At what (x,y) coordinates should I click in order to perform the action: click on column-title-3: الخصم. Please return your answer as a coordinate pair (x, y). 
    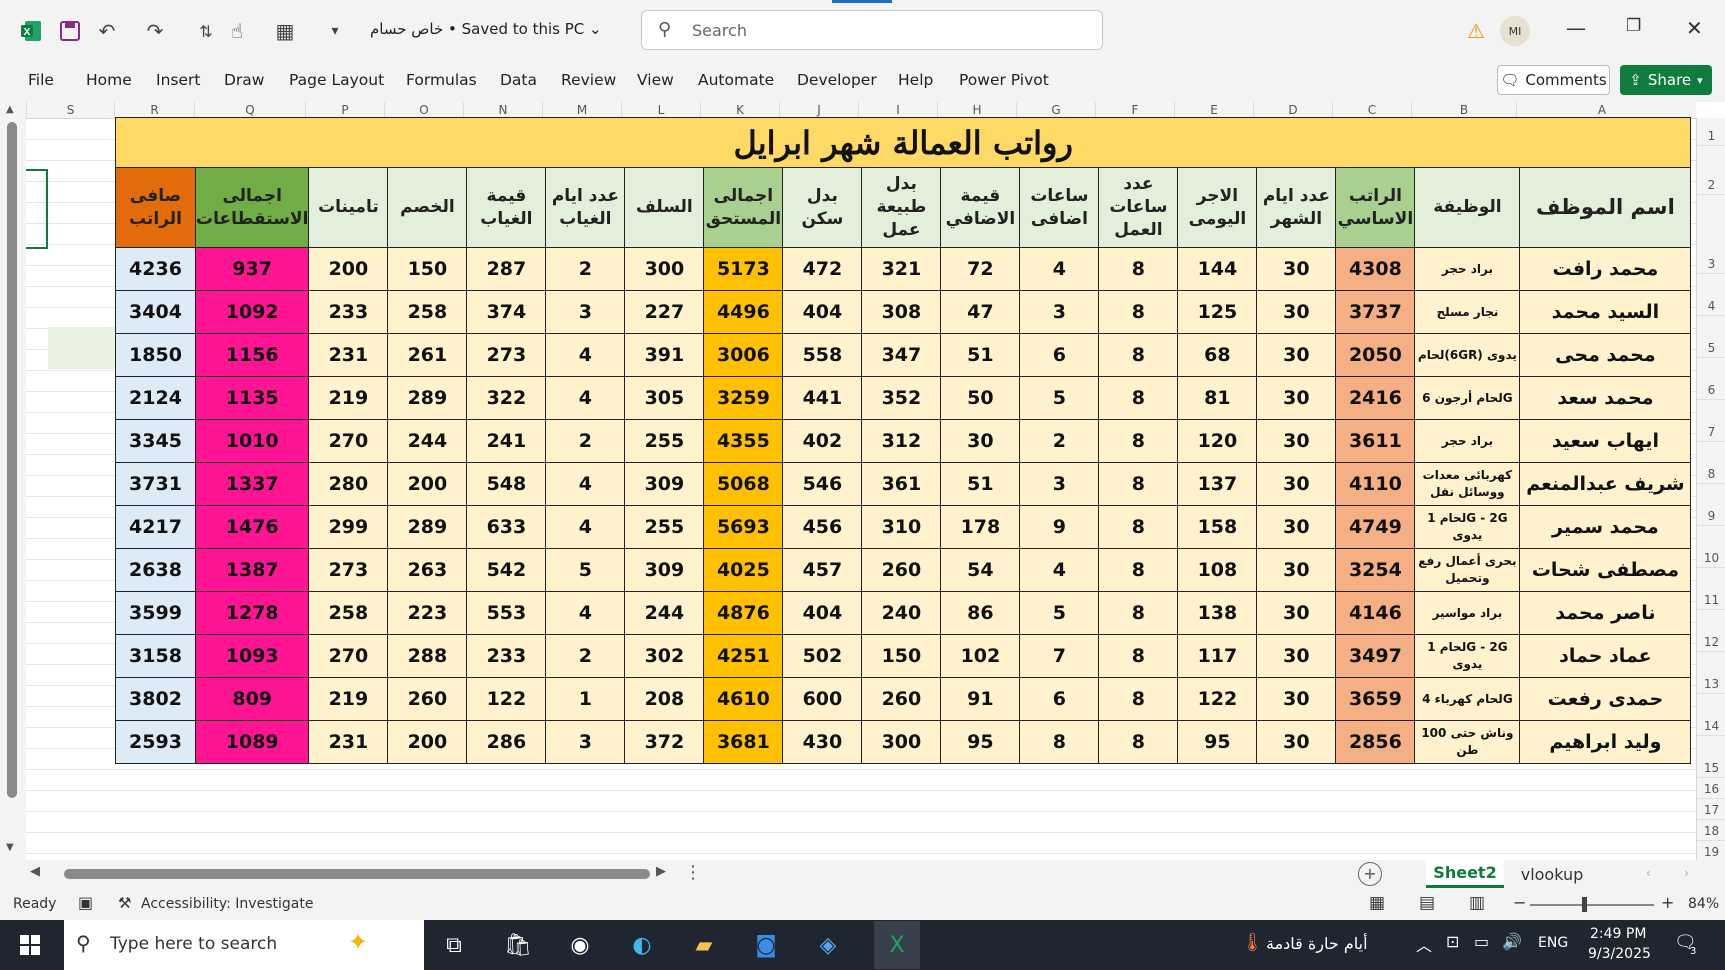
    Looking at the image, I should click on (427, 207).